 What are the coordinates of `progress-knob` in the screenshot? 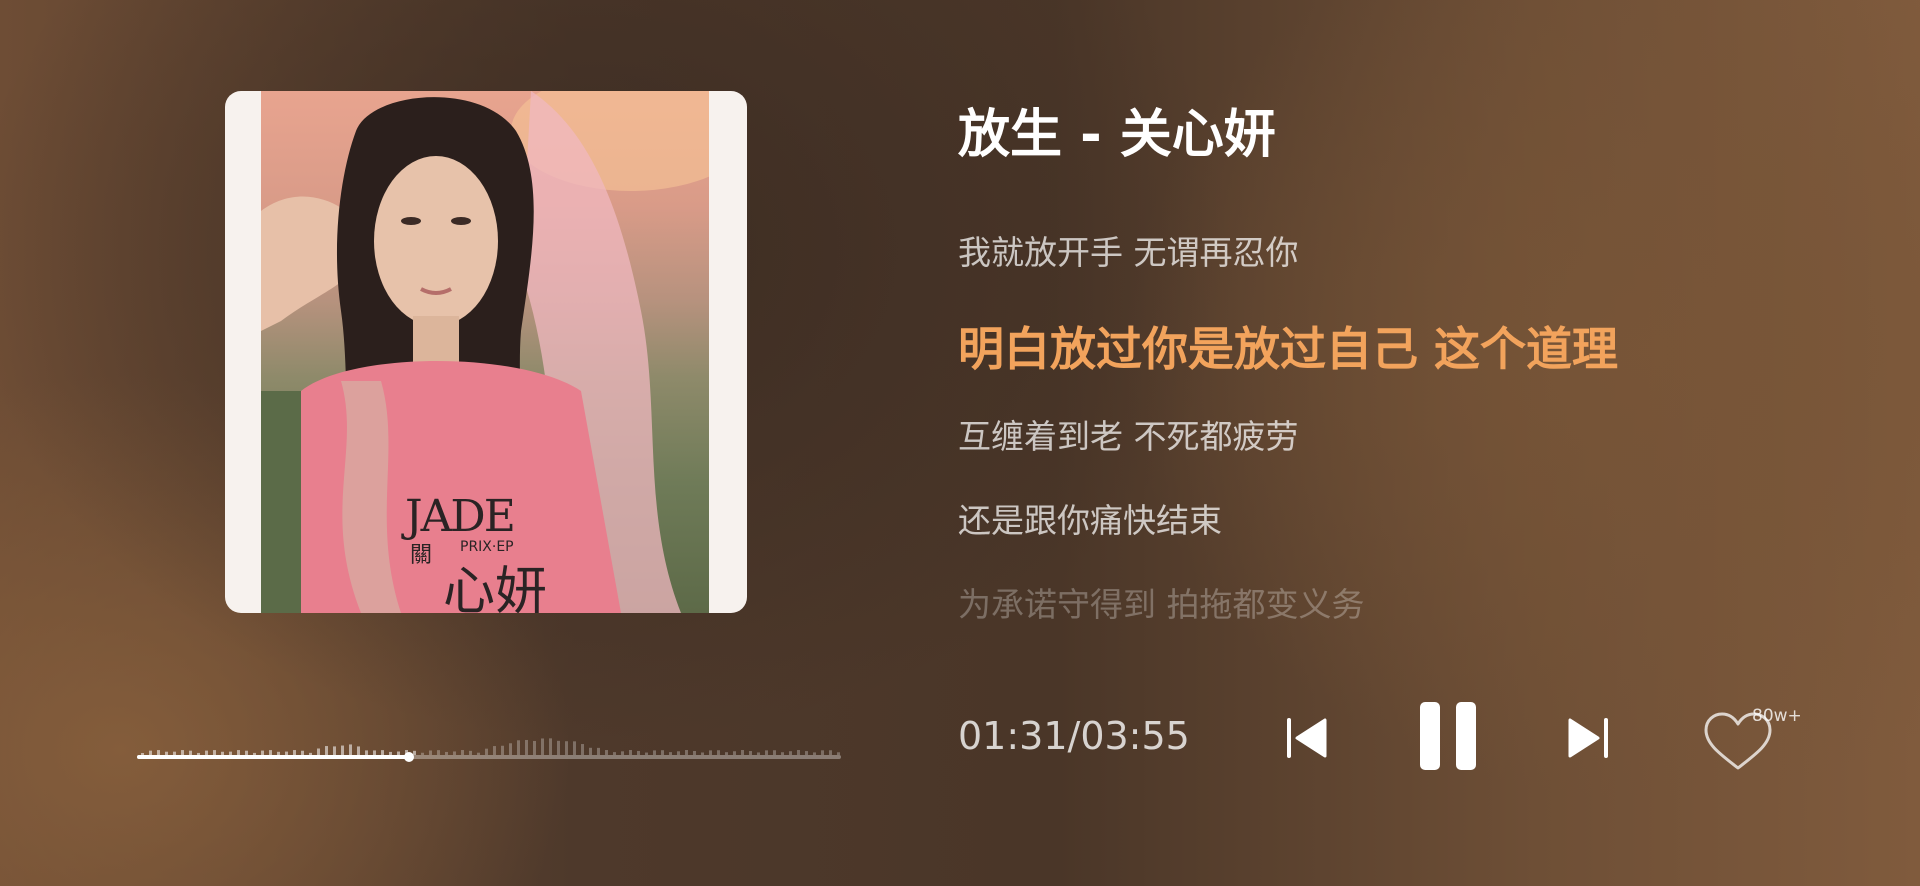 It's located at (409, 757).